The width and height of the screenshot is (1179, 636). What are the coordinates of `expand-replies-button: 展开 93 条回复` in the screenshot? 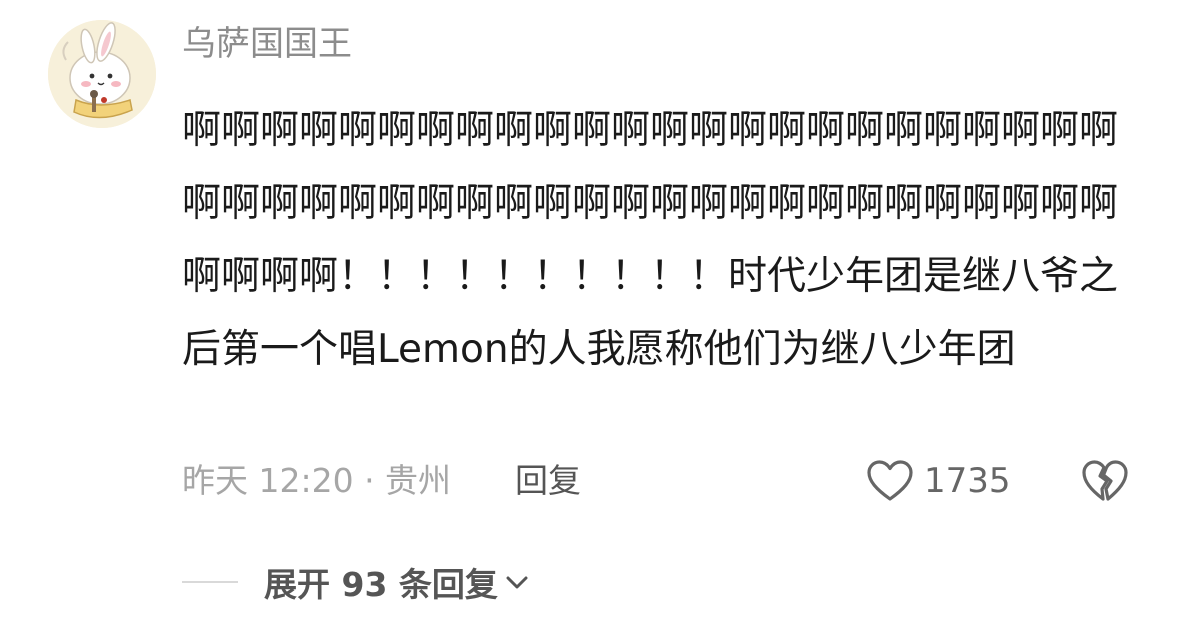 It's located at (397, 582).